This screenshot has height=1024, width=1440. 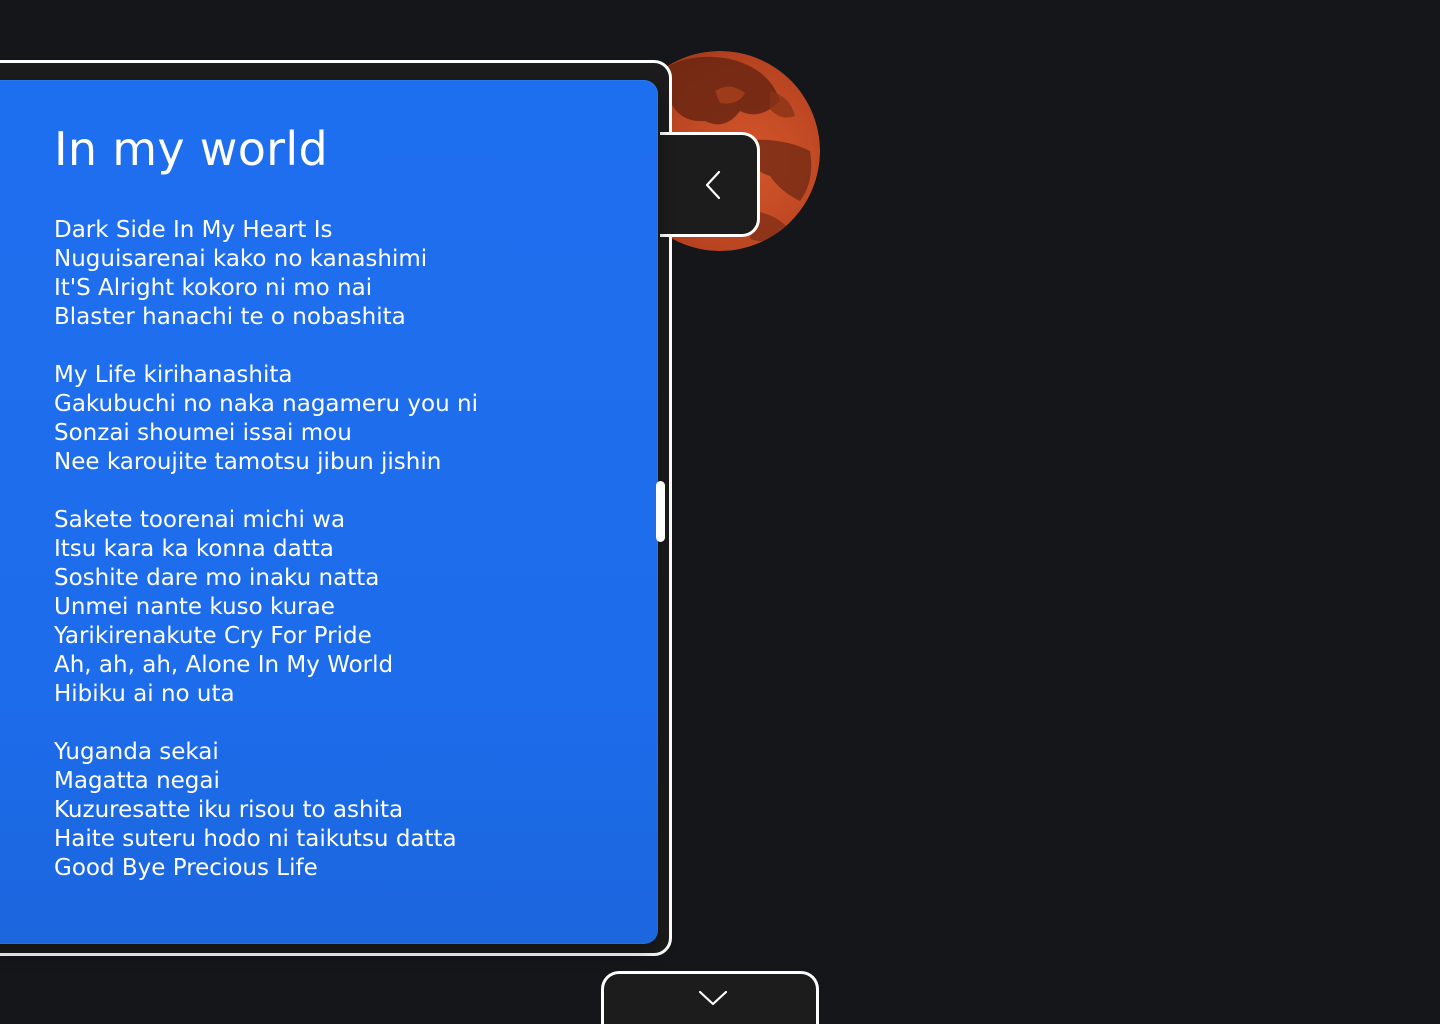 What do you see at coordinates (224, 665) in the screenshot?
I see `lyric-line: Ah, ah, ah, Alone In My World` at bounding box center [224, 665].